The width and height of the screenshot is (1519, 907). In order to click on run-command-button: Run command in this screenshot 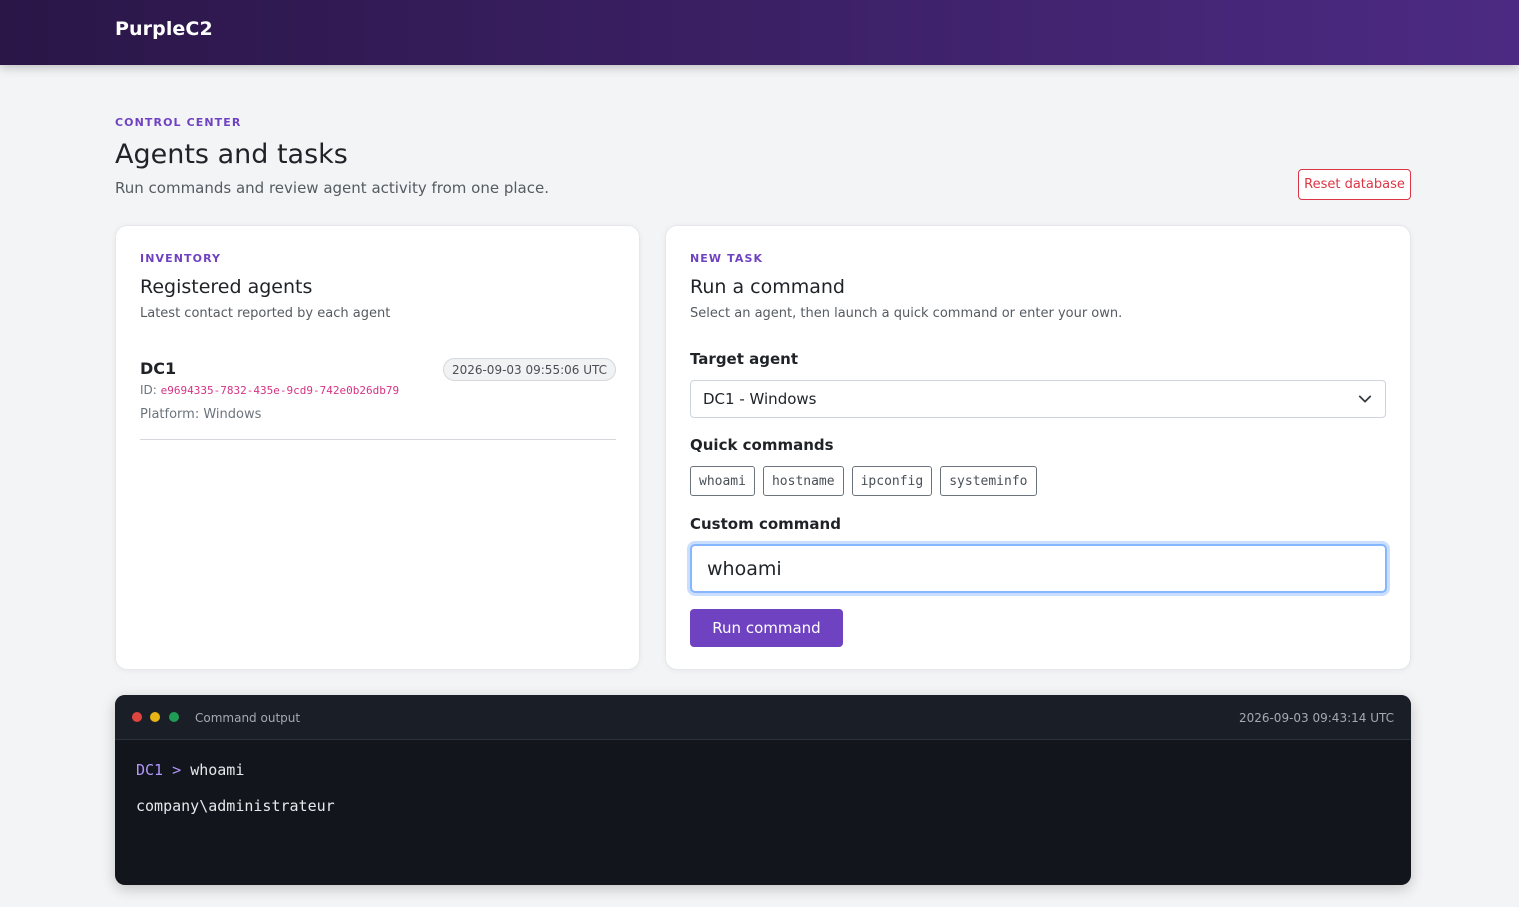, I will do `click(766, 628)`.